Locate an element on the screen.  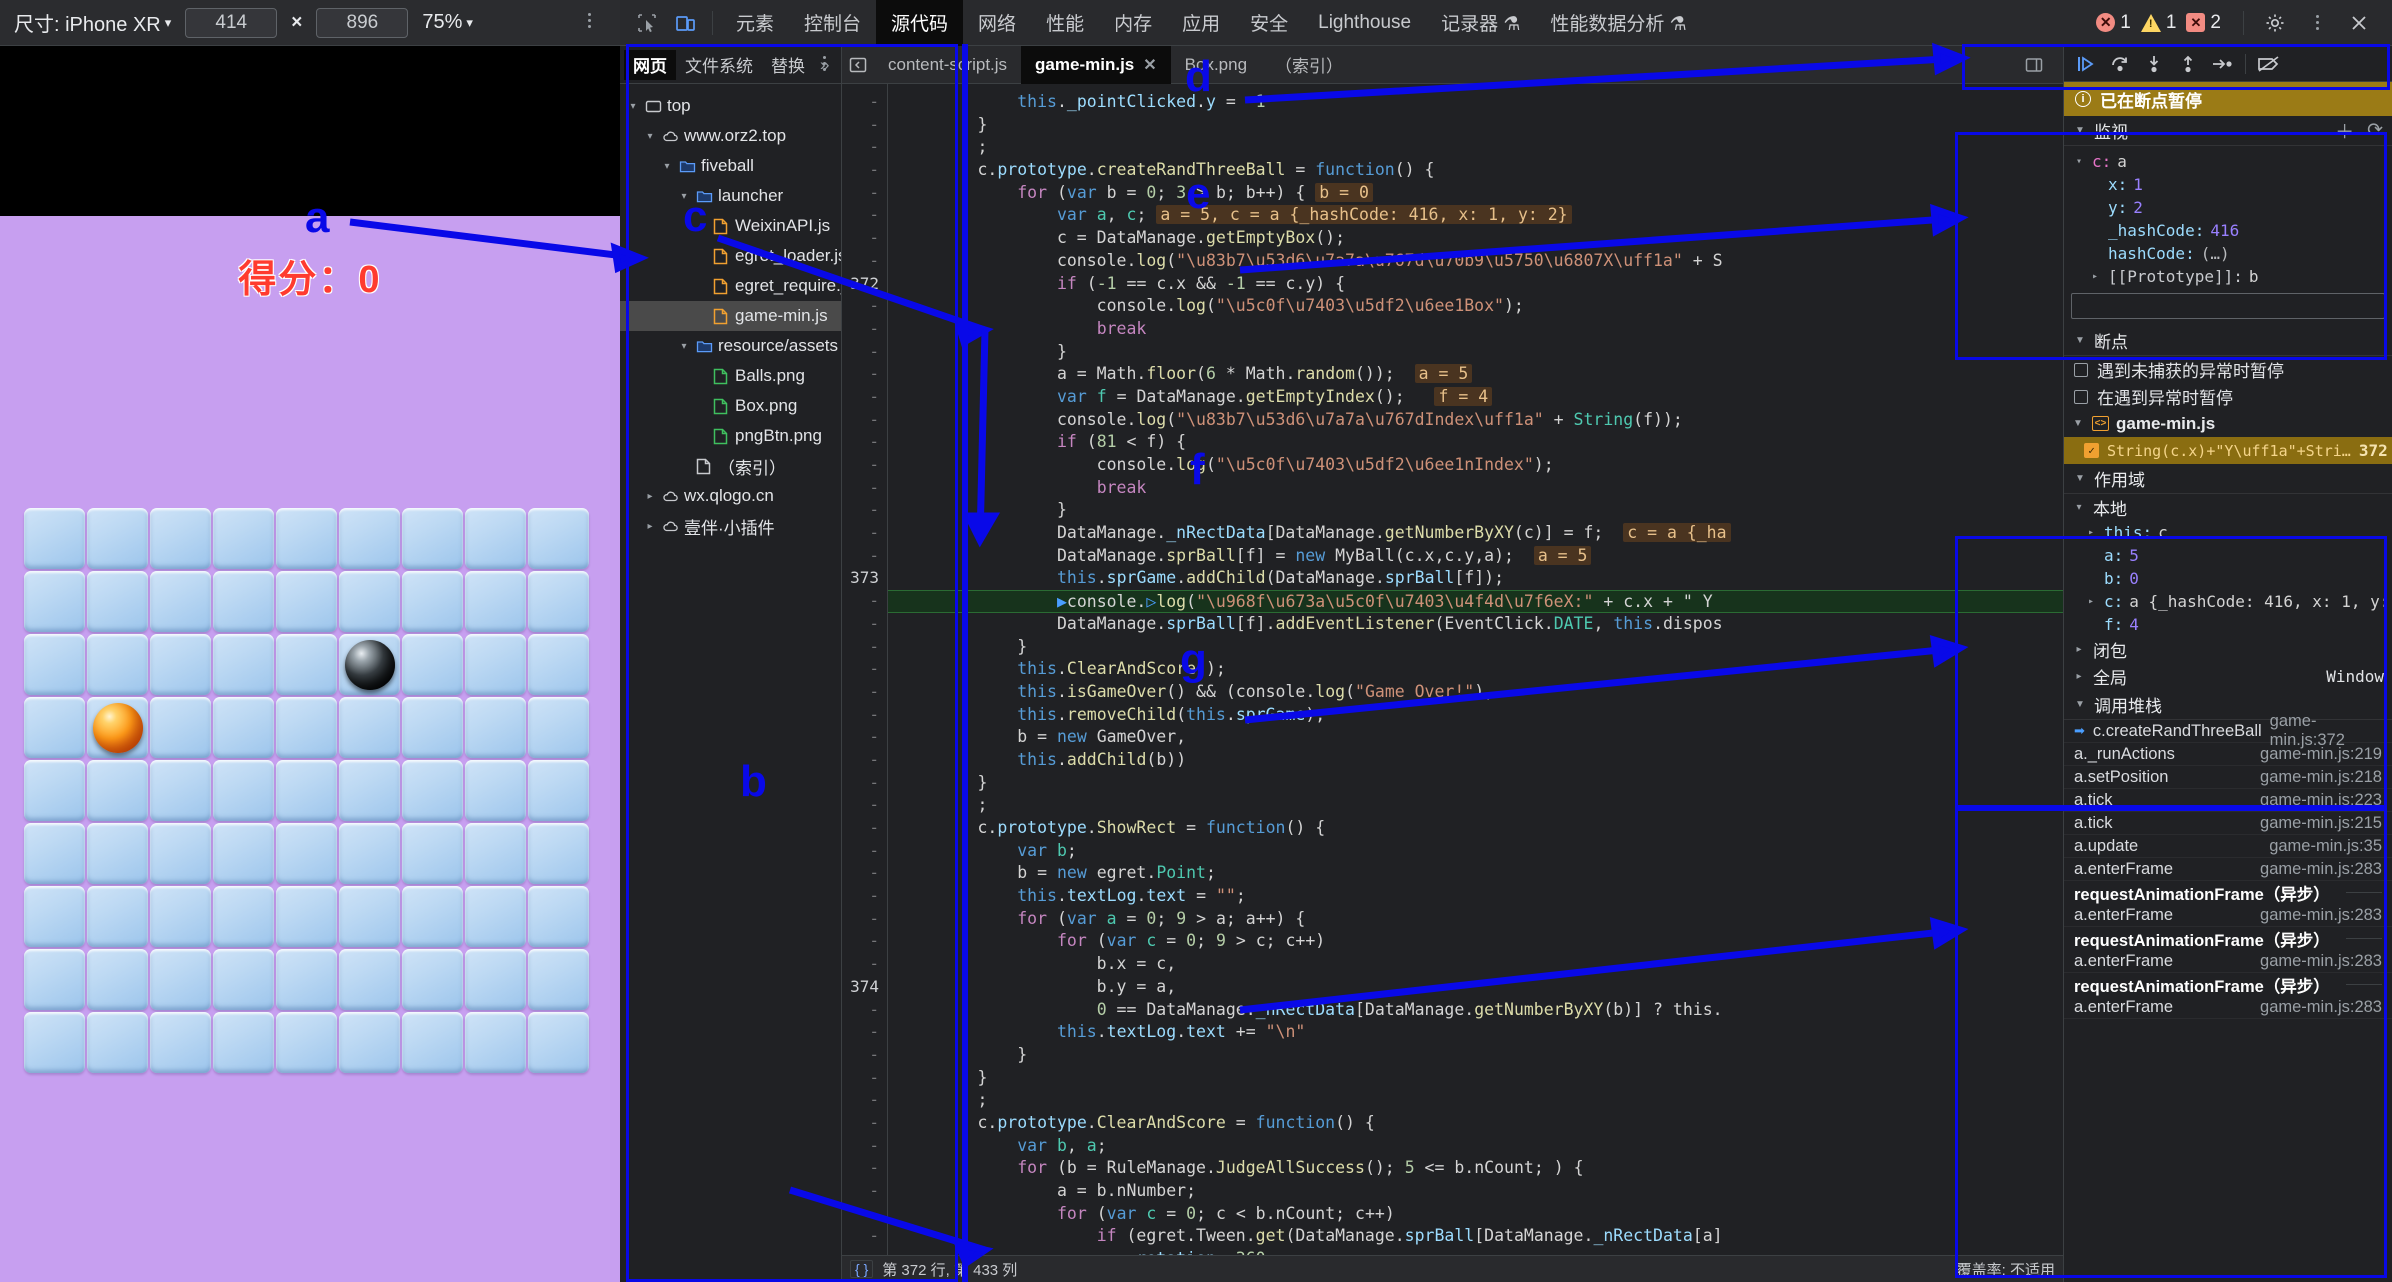
scope-variable-row: b: 0 is located at coordinates (2228, 578).